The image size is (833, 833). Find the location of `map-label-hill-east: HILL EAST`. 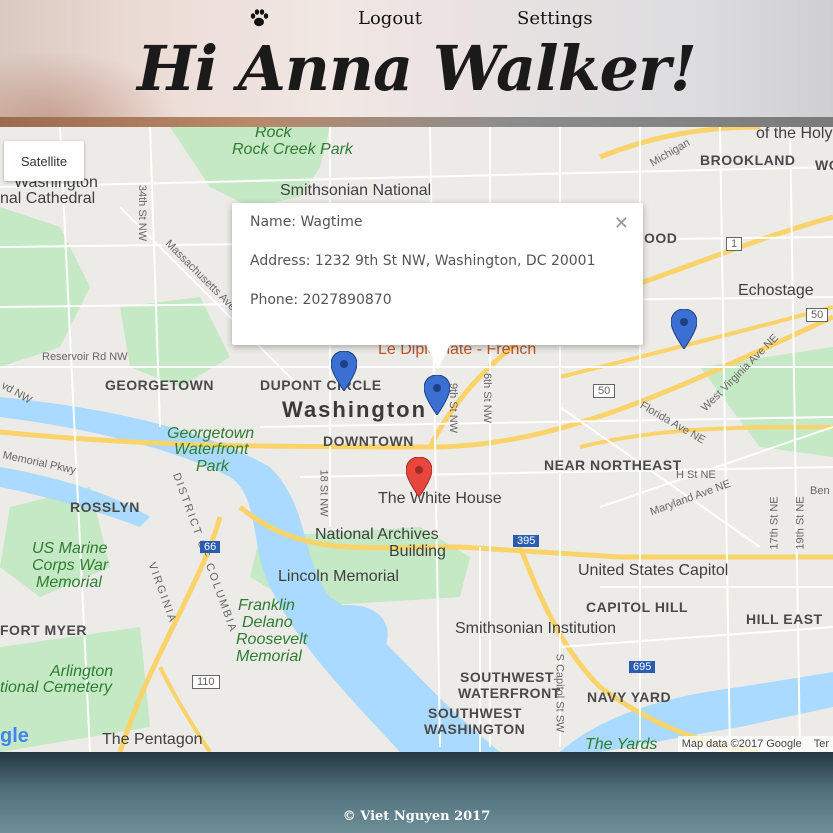

map-label-hill-east: HILL EAST is located at coordinates (784, 619).